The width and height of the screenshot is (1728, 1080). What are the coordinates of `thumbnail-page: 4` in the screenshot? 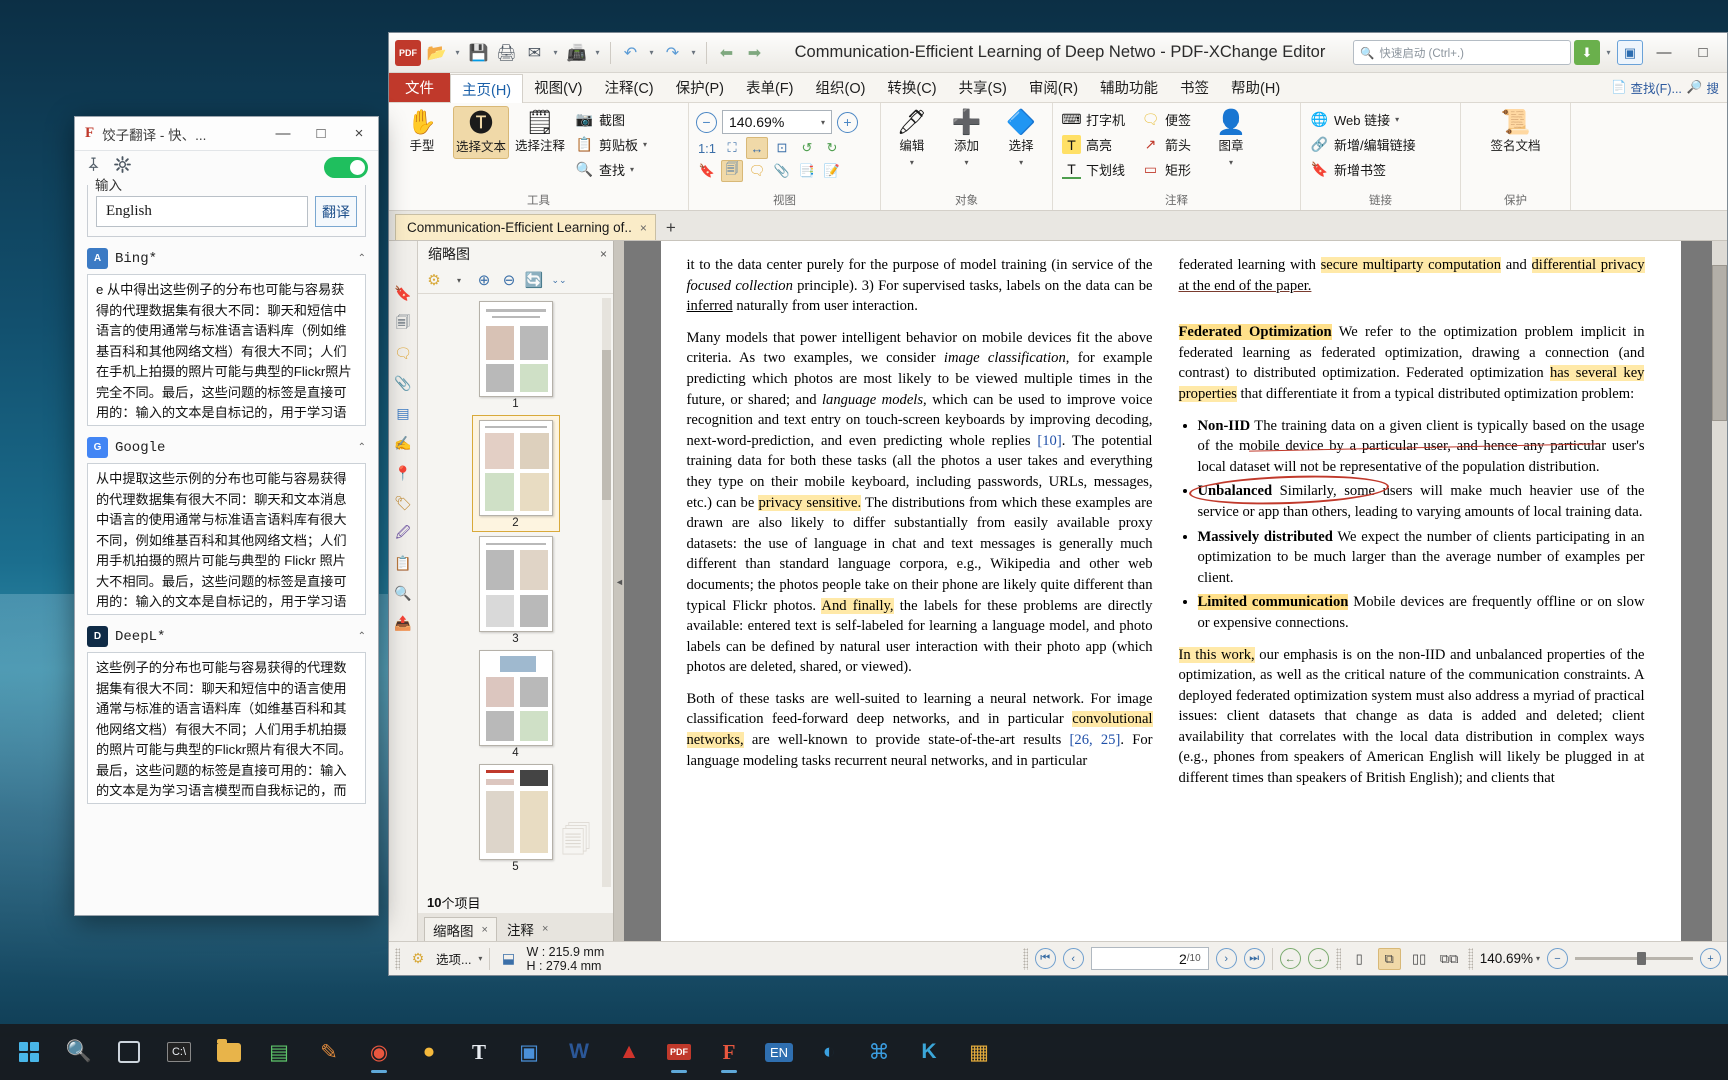 It's located at (515, 704).